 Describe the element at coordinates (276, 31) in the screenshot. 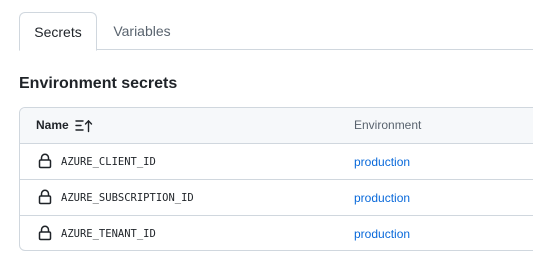

I see `tab-bar: Secrets Variables` at that location.